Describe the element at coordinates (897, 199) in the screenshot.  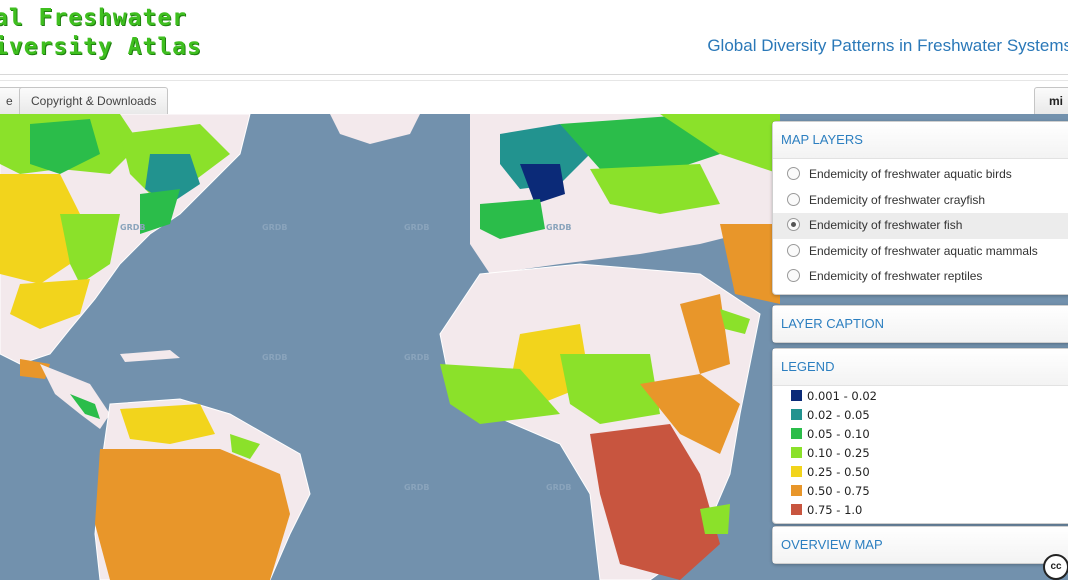
I see `layer-label-crayfish: Endemicity of freshwater crayfish` at that location.